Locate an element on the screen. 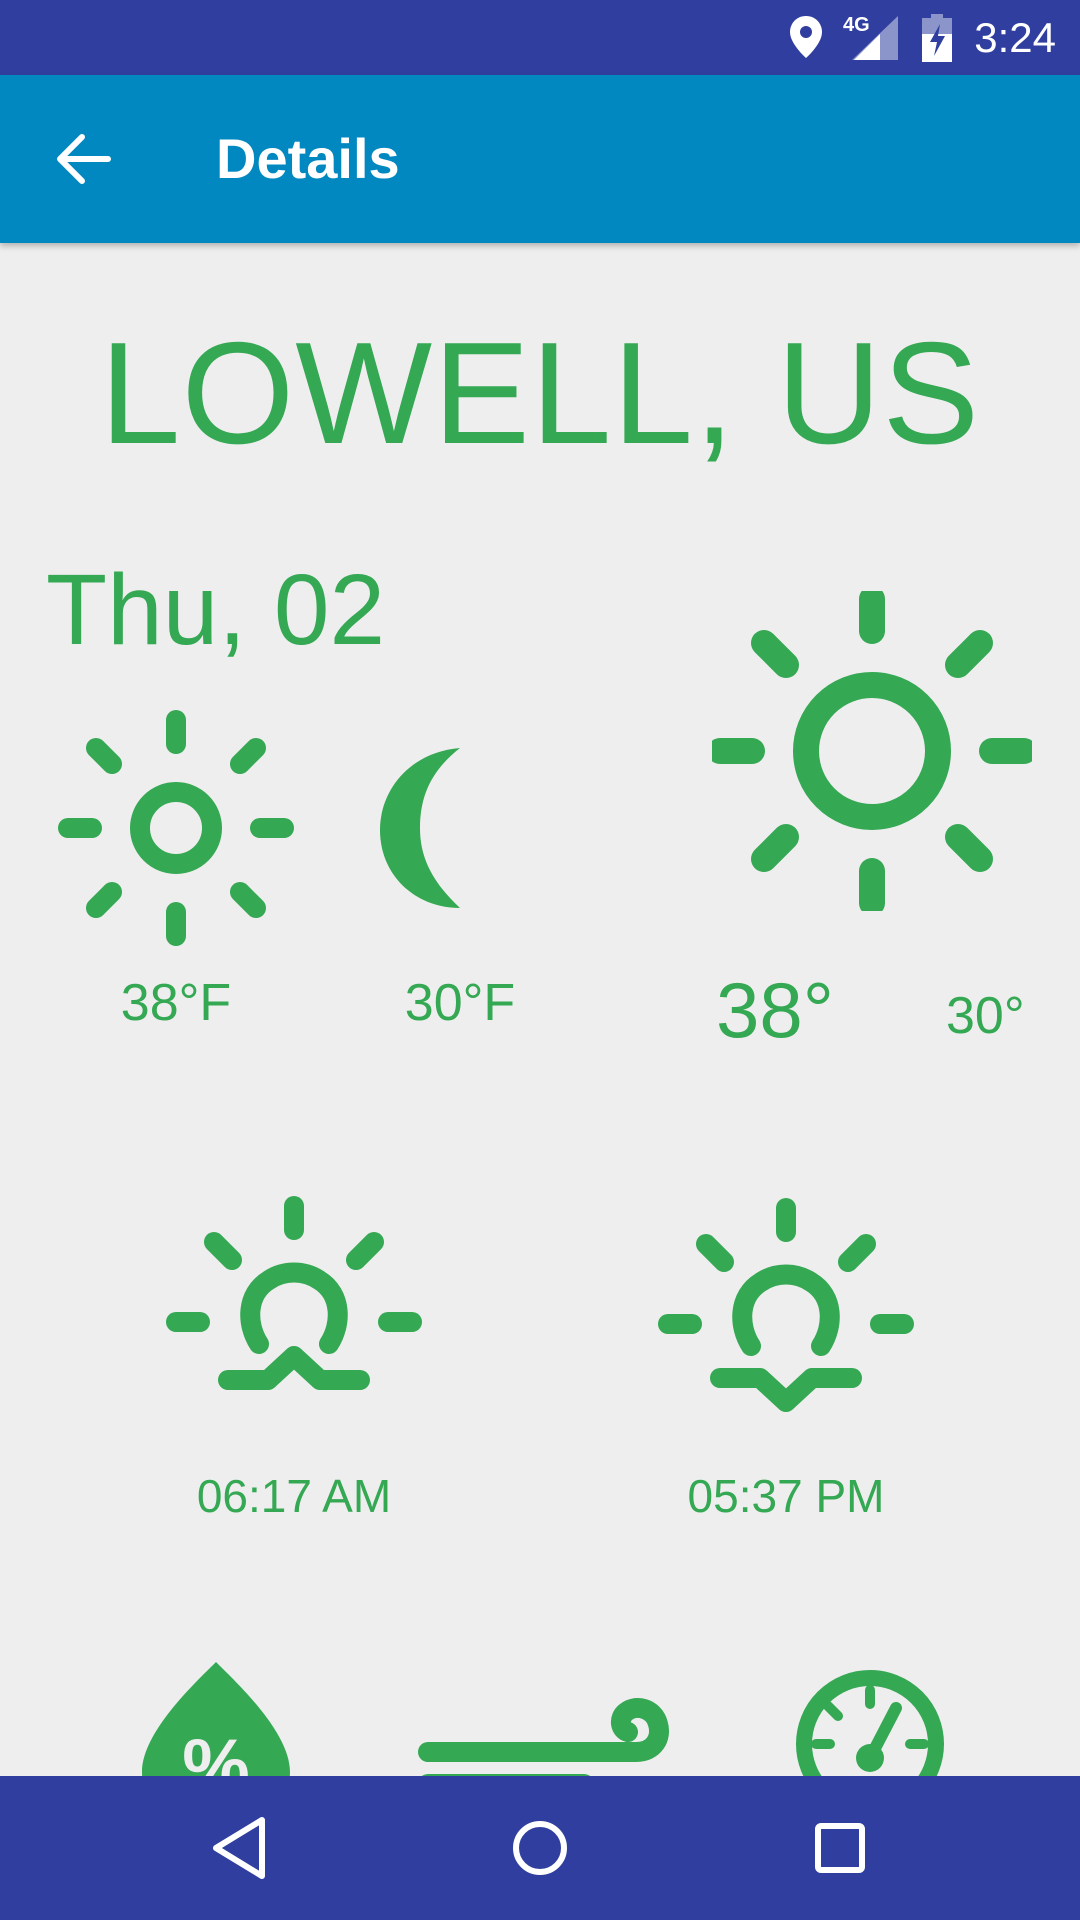  nav-back-button is located at coordinates (240, 1848).